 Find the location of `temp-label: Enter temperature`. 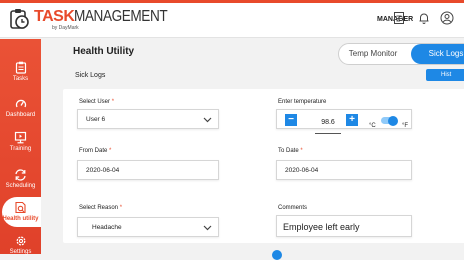

temp-label: Enter temperature is located at coordinates (302, 102).